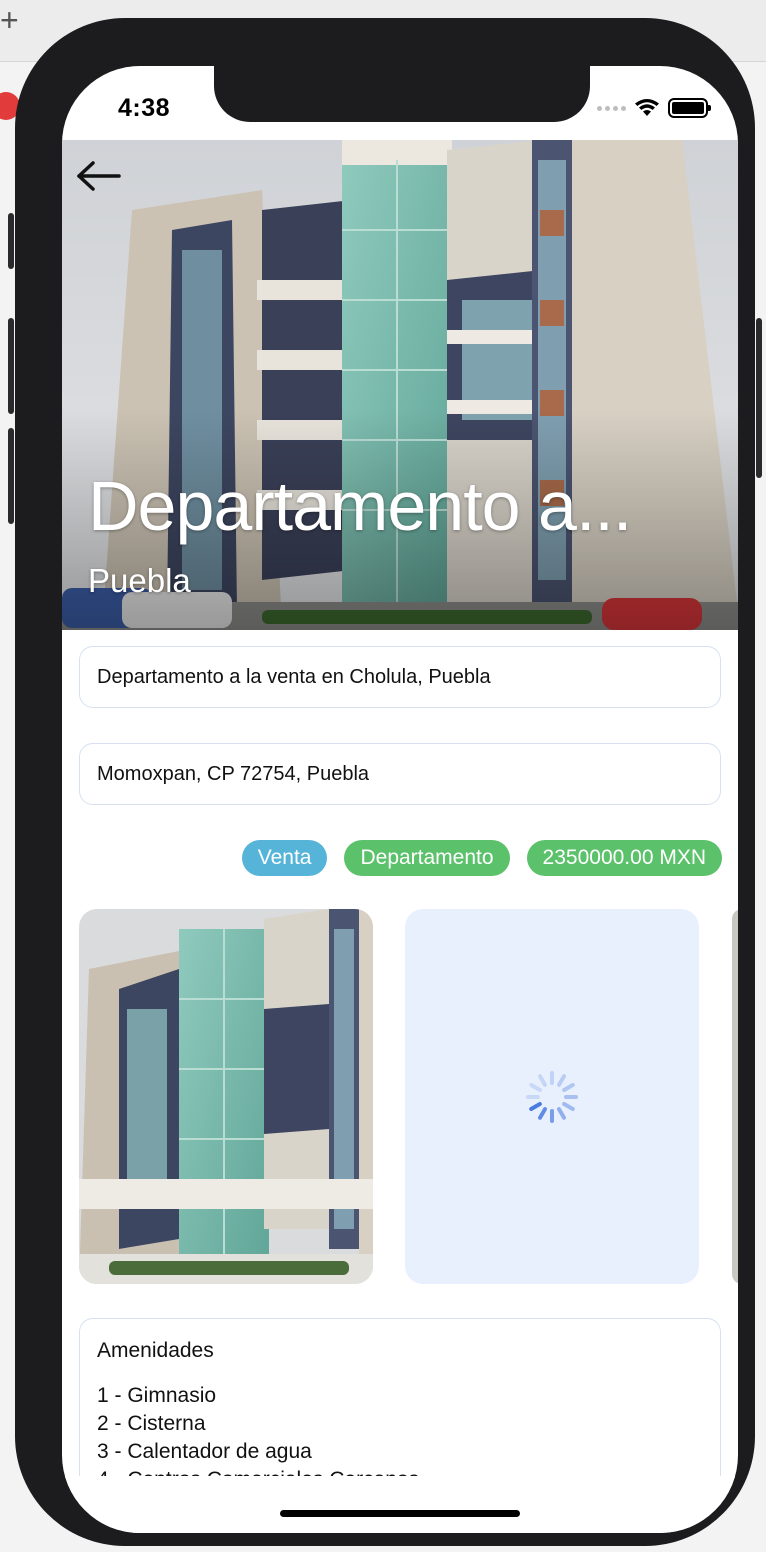  What do you see at coordinates (400, 1513) in the screenshot?
I see `home-indicator` at bounding box center [400, 1513].